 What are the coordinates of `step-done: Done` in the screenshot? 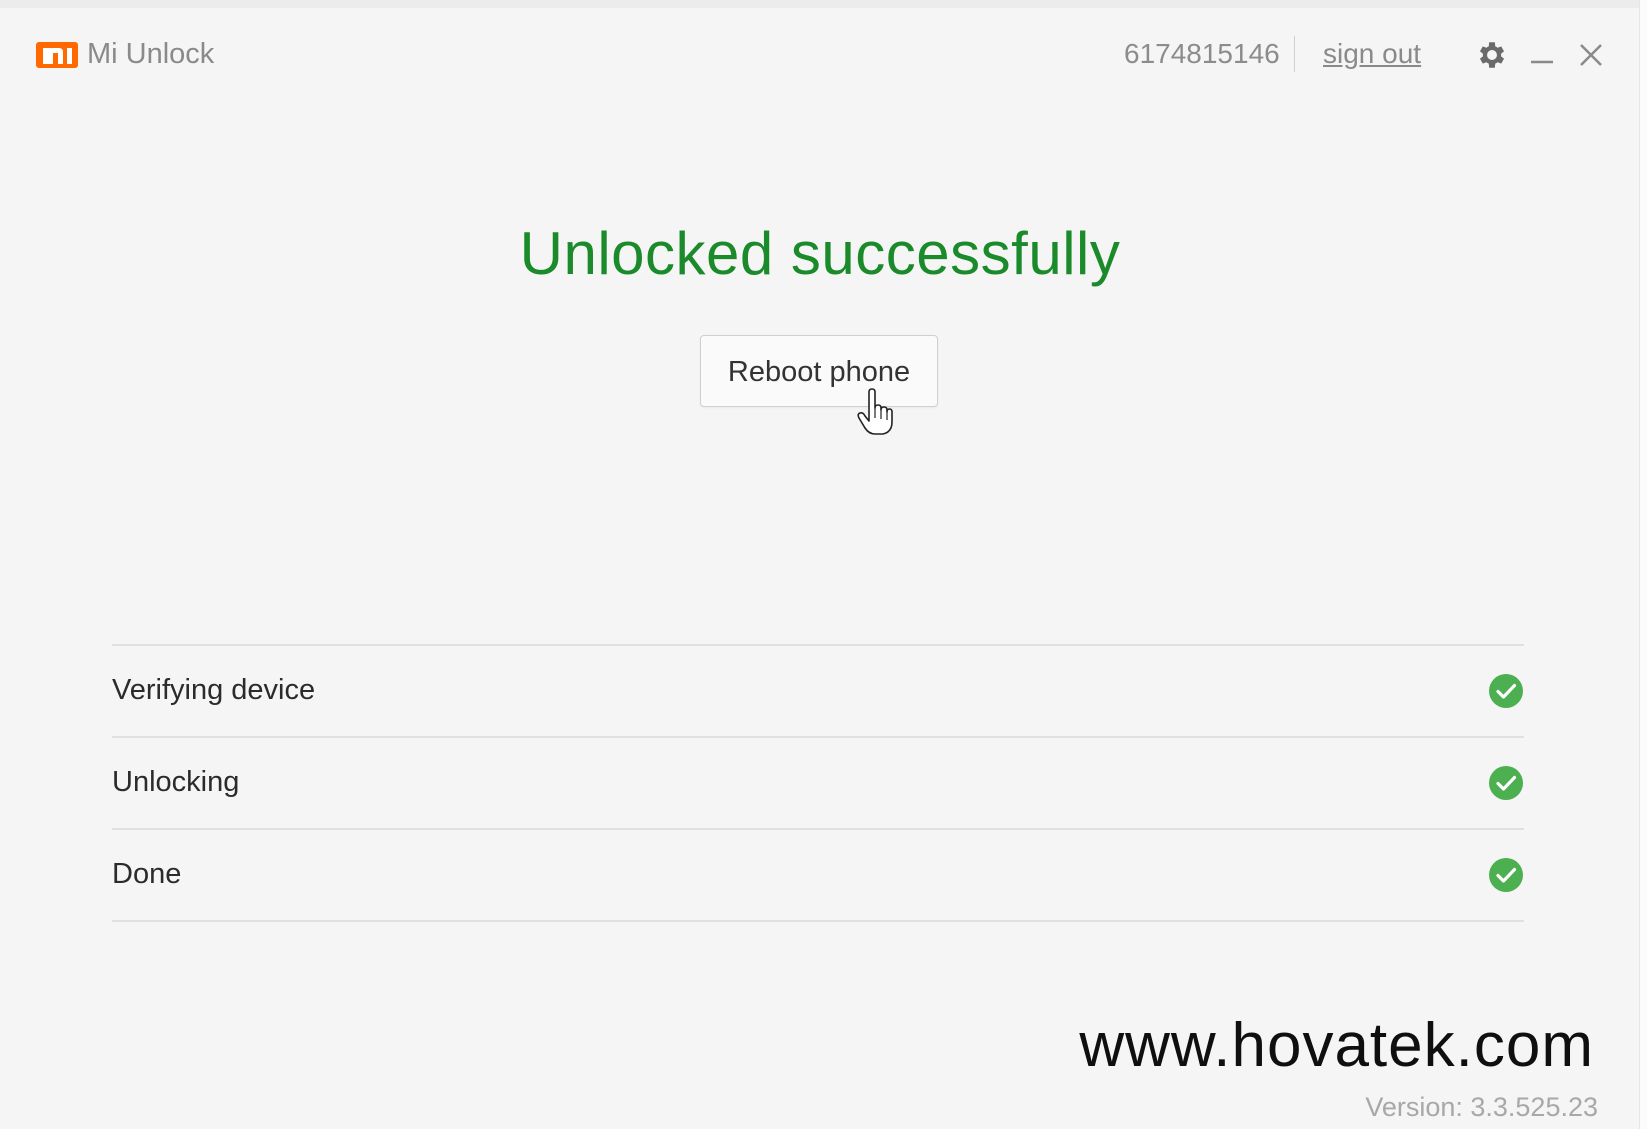 It's located at (818, 876).